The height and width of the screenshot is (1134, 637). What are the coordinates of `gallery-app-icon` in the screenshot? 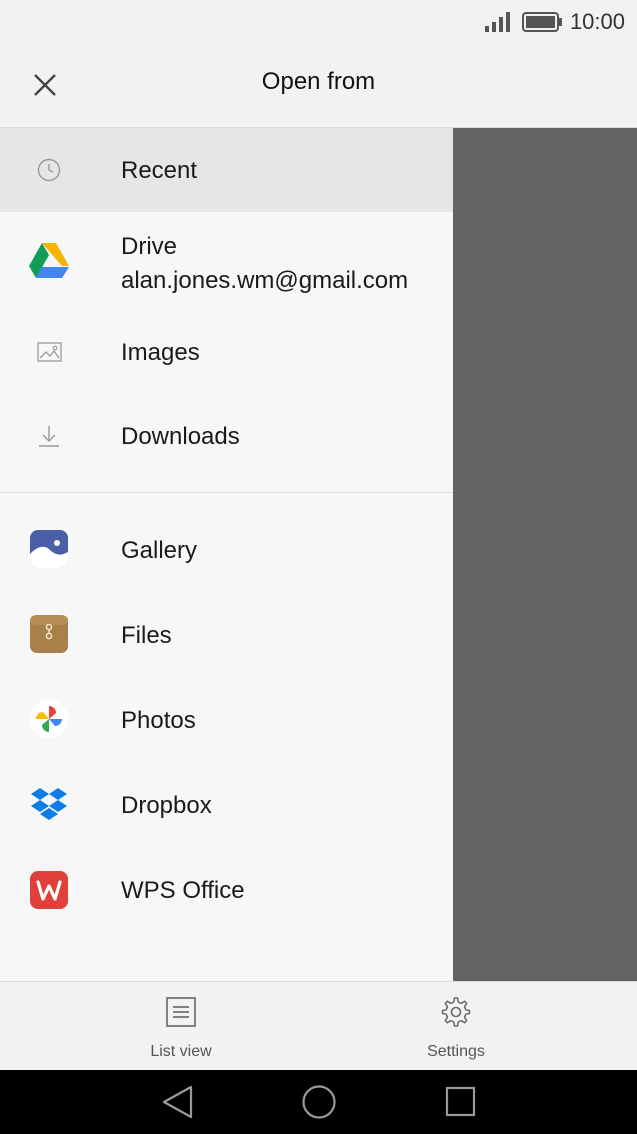 It's located at (49, 549).